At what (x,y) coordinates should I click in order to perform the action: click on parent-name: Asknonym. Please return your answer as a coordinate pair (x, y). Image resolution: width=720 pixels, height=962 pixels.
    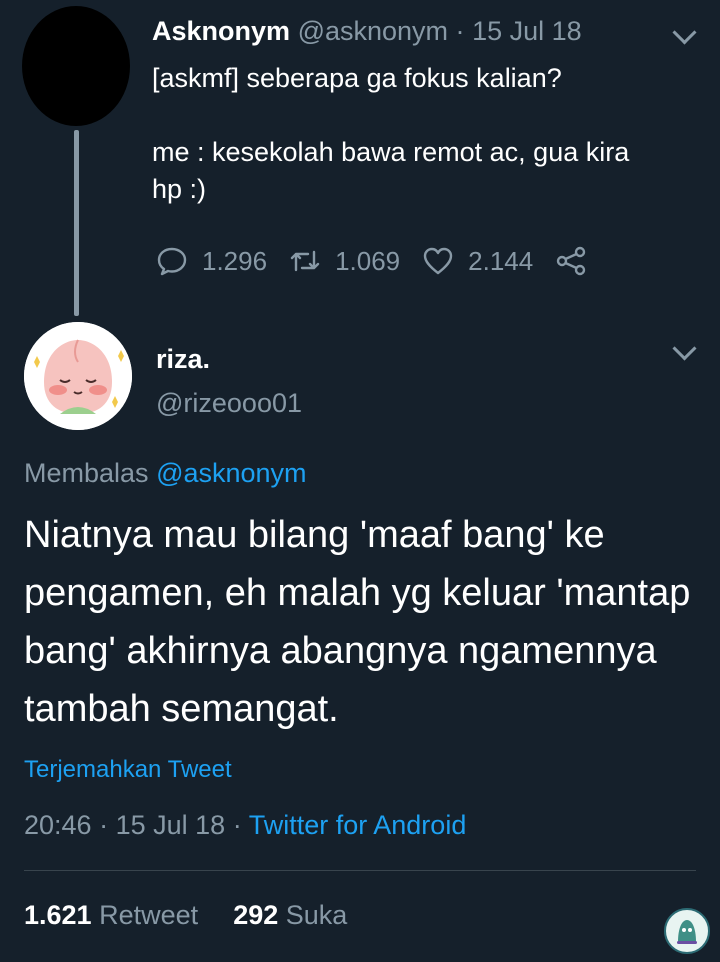
    Looking at the image, I should click on (221, 31).